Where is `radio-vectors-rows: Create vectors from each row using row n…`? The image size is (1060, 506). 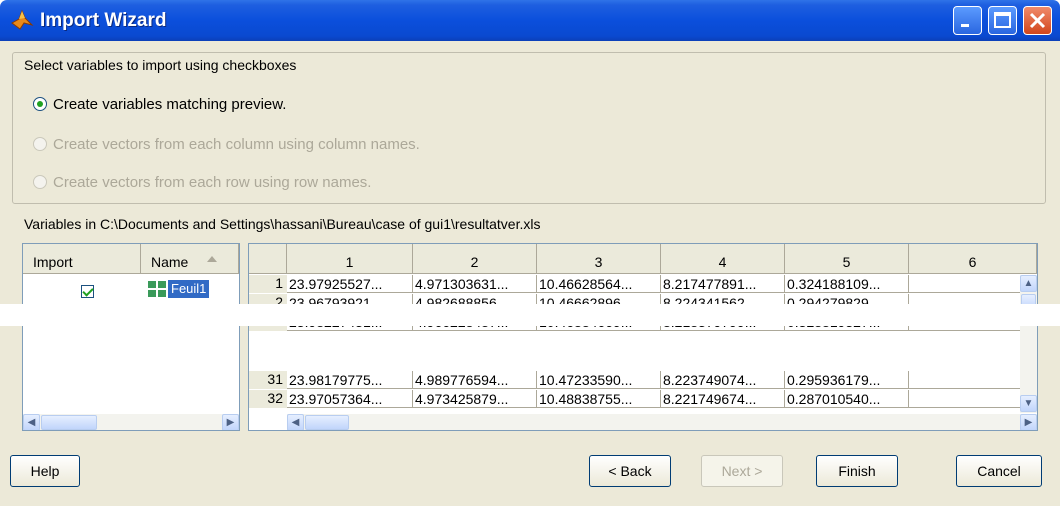 radio-vectors-rows: Create vectors from each row using row n… is located at coordinates (202, 182).